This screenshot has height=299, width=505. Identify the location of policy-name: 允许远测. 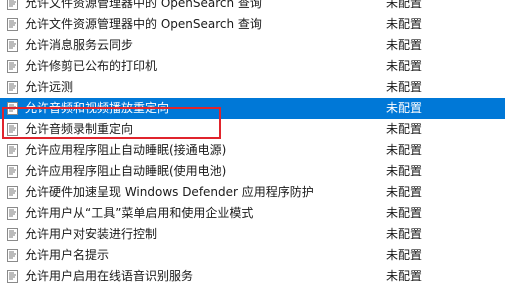
(49, 87).